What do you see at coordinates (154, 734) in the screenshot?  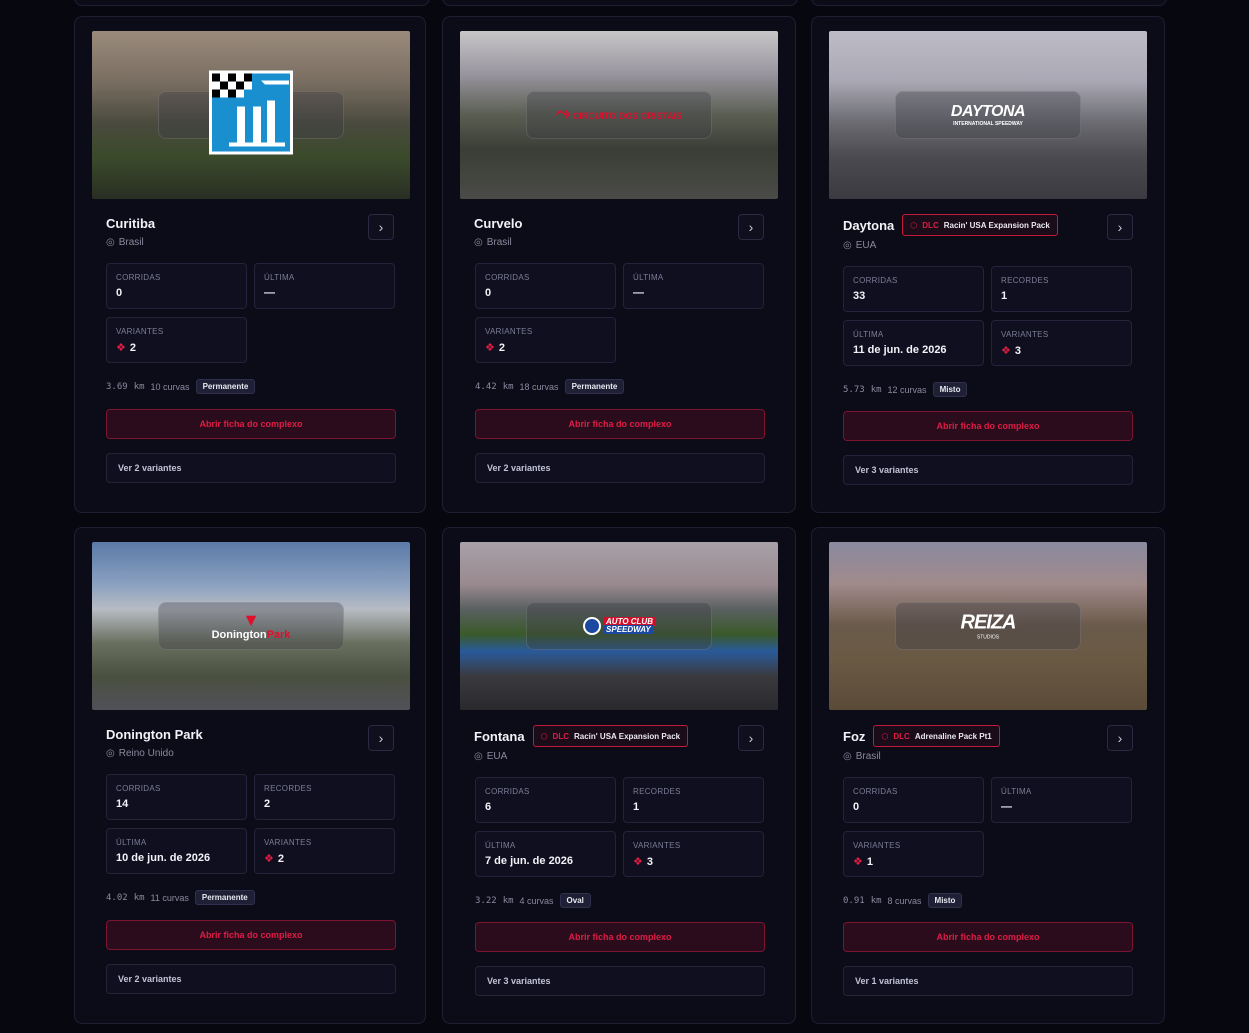 I see `track-name: Donington Park` at bounding box center [154, 734].